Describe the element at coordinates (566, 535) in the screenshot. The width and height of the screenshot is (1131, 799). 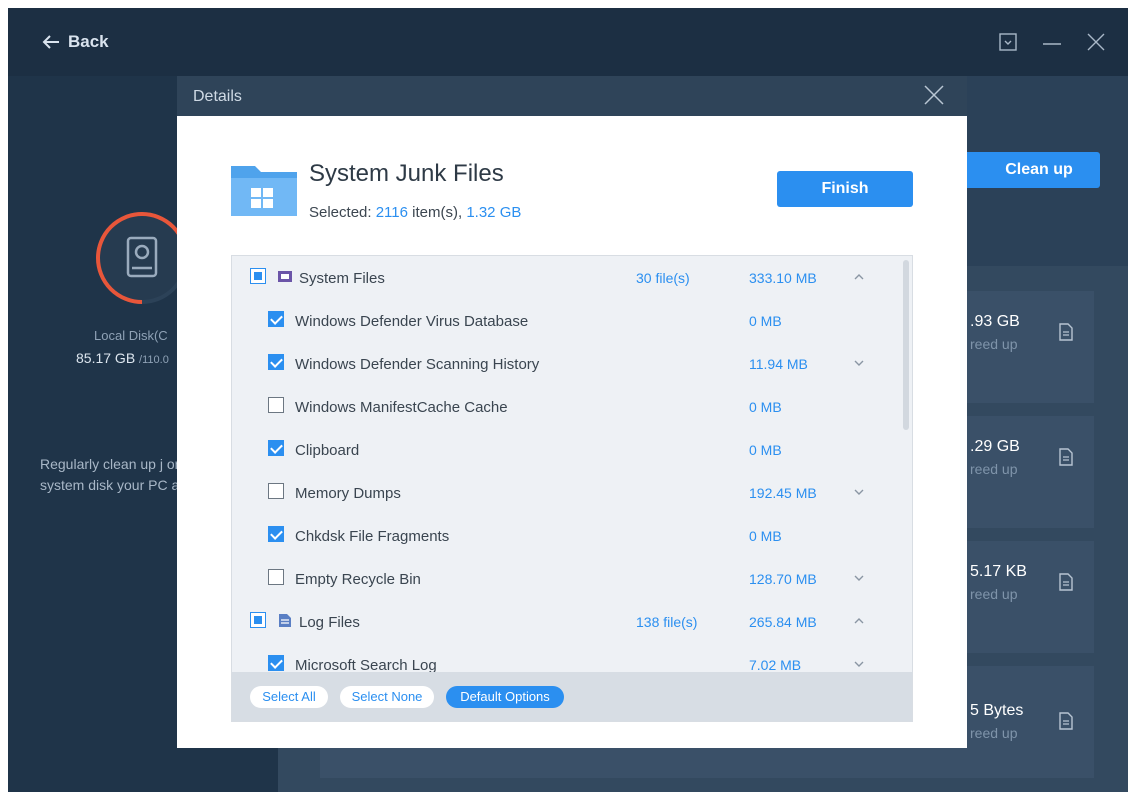
I see `list-item: Chkdsk File Fragments 0 MB` at that location.